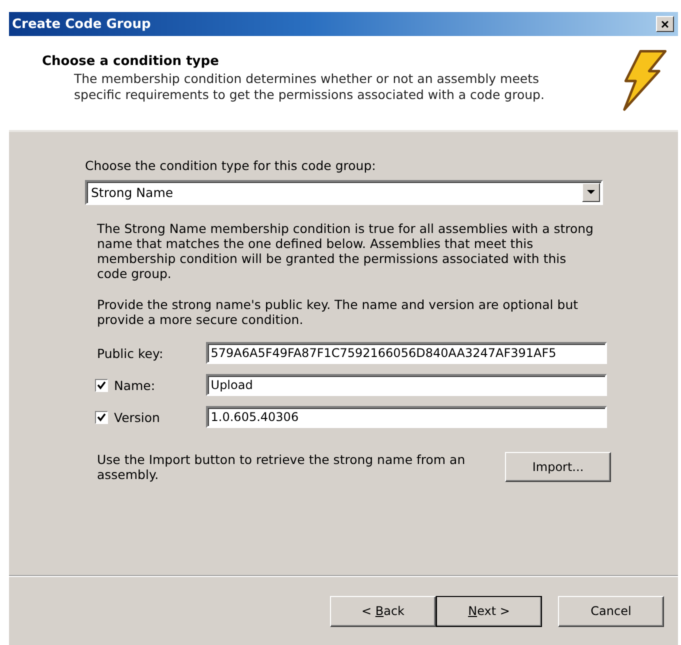 The image size is (681, 645). I want to click on field-label: Public key:, so click(130, 353).